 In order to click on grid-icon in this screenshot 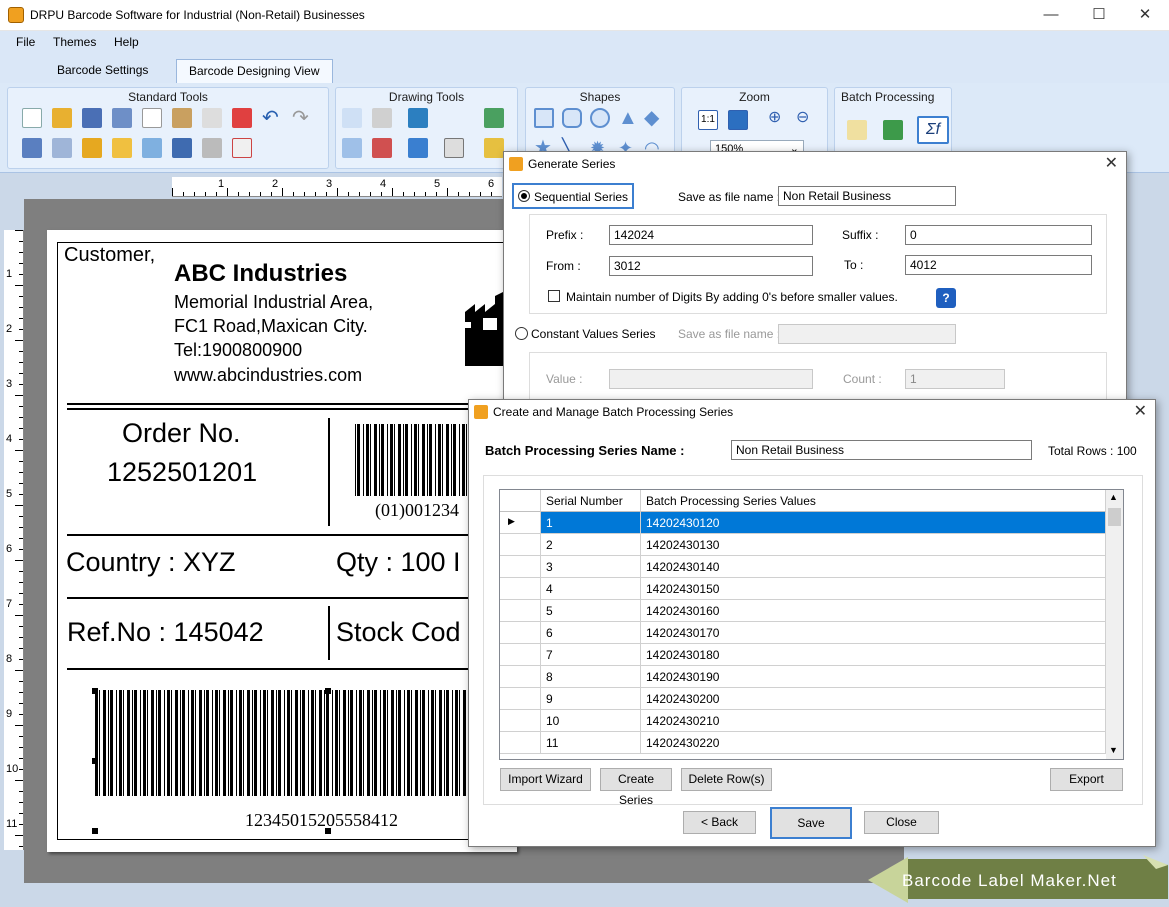, I will do `click(152, 148)`.